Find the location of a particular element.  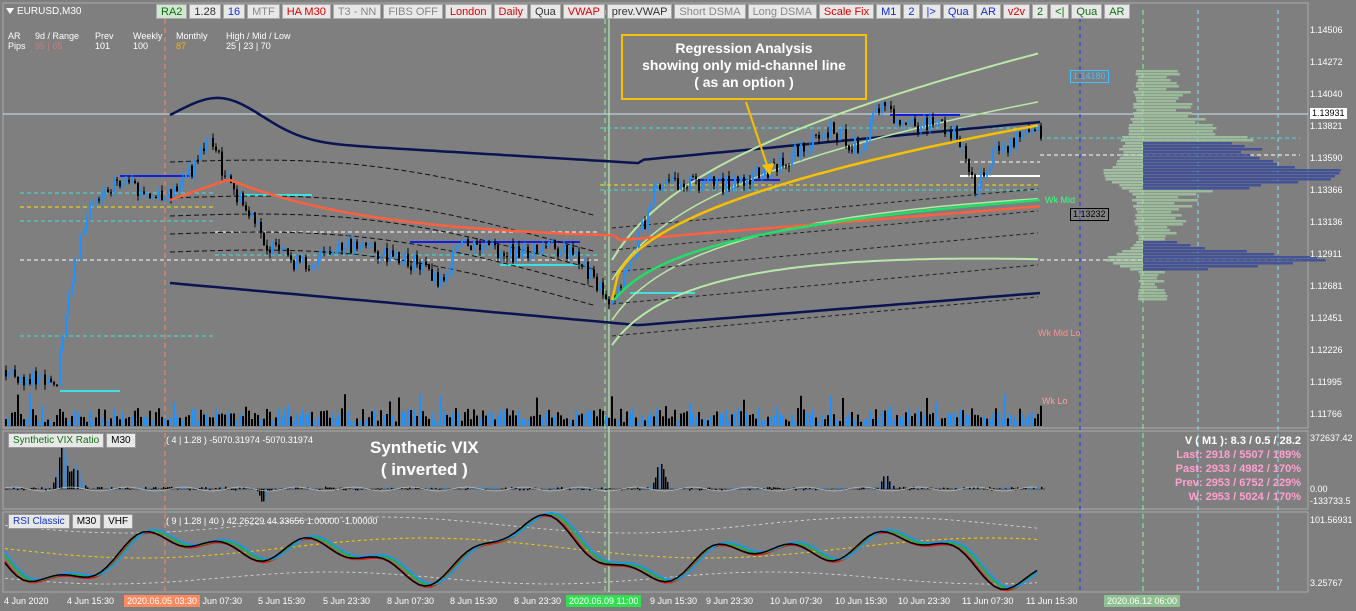

toolbar-button-15: M1 is located at coordinates (889, 11).